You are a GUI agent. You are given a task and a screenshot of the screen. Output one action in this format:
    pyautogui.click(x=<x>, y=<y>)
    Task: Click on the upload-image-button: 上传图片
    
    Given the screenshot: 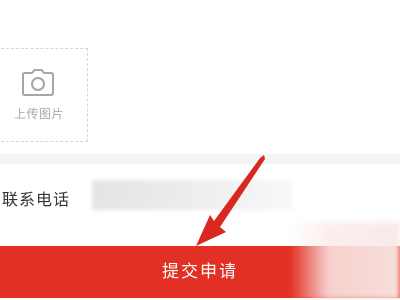 What is the action you would take?
    pyautogui.click(x=44, y=95)
    